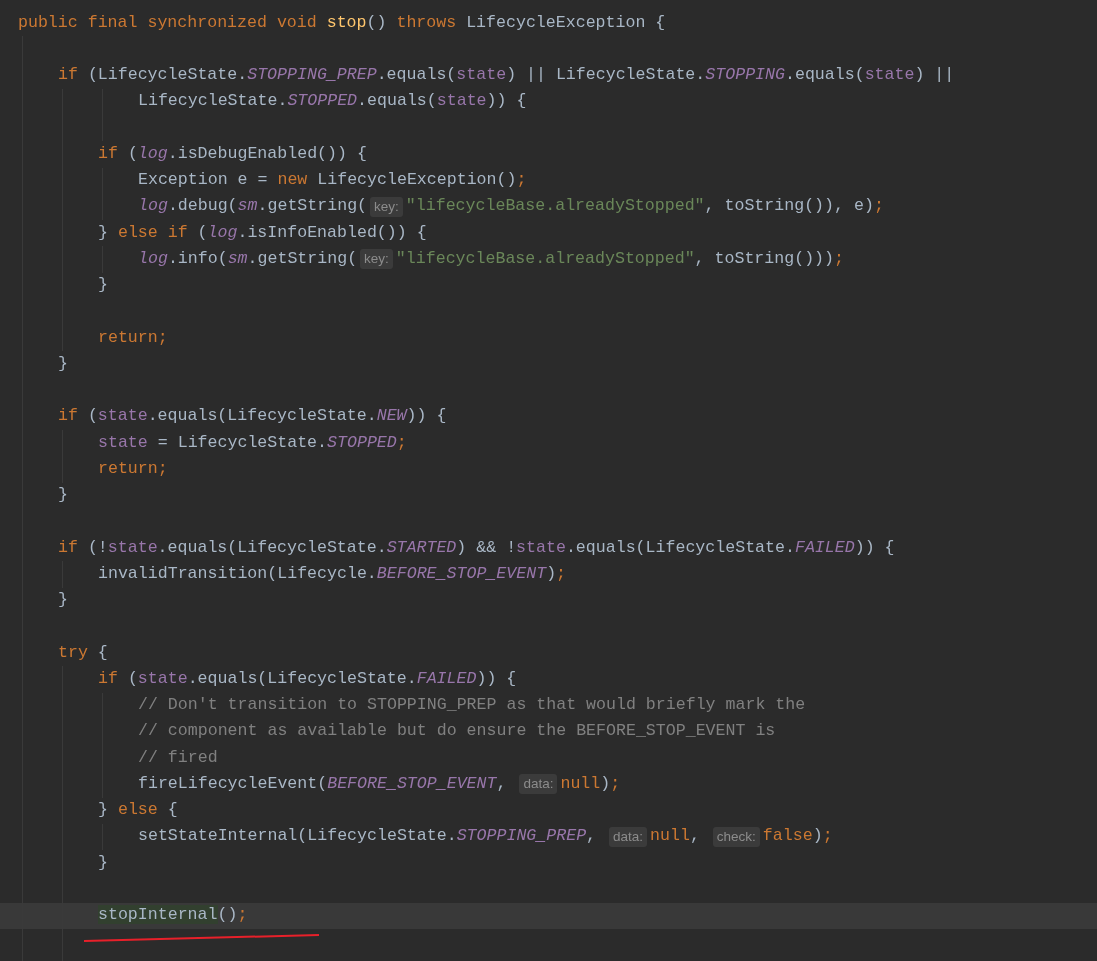 The image size is (1097, 961). What do you see at coordinates (619, 258) in the screenshot?
I see `code-text: "lifecycleBase.alreadyStopped", toString()));` at bounding box center [619, 258].